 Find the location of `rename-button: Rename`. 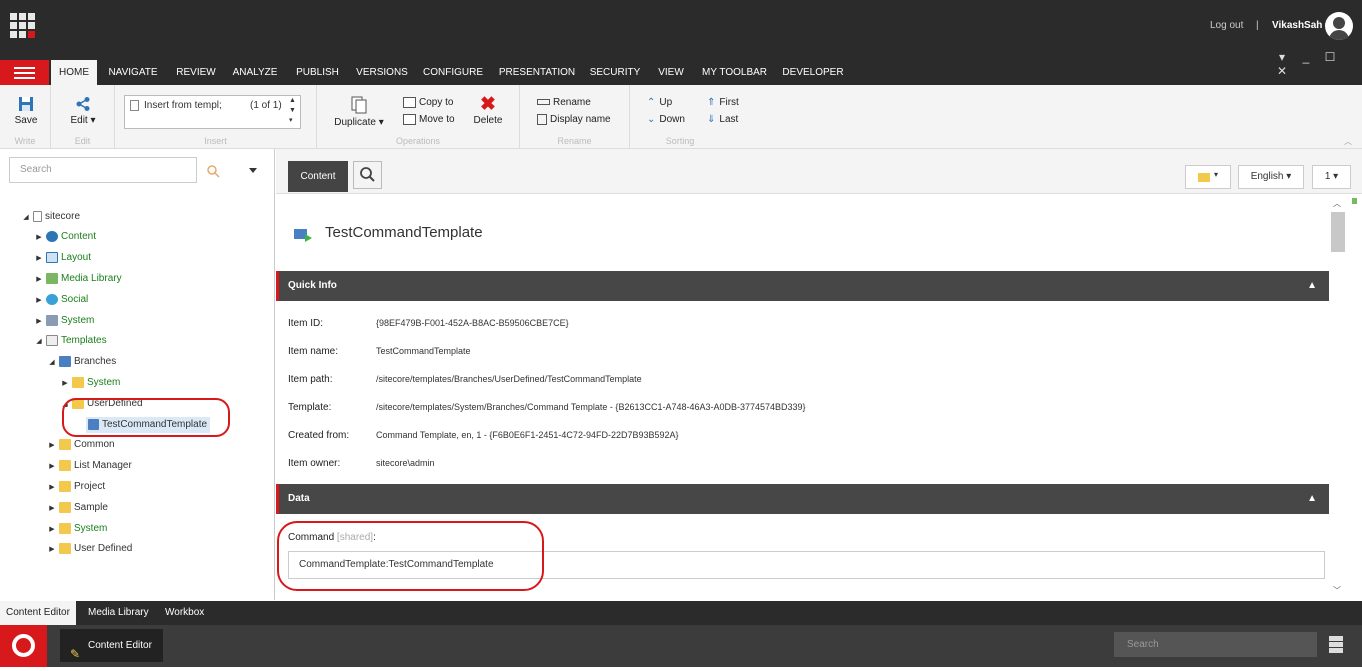

rename-button: Rename is located at coordinates (564, 102).